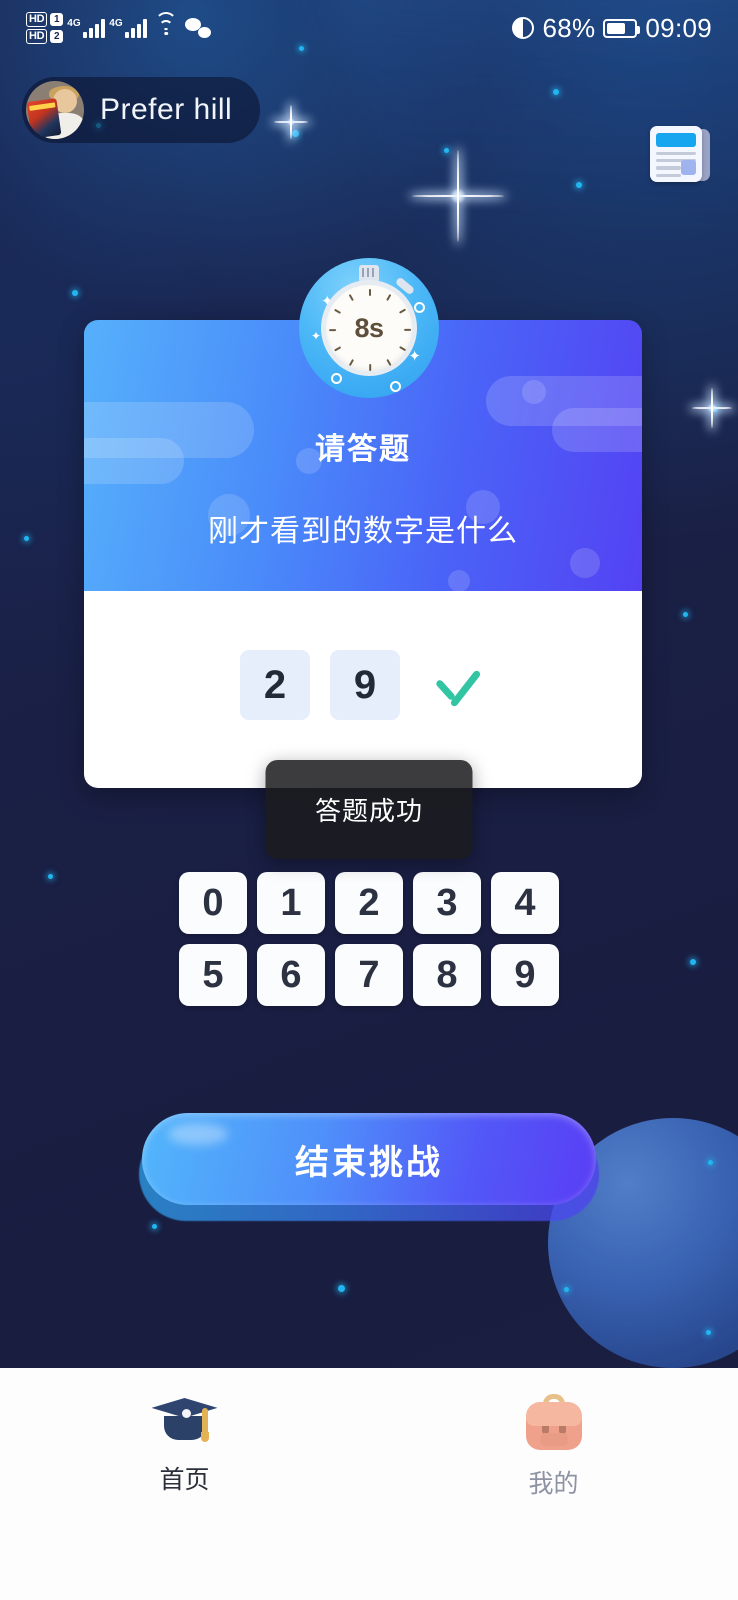 The width and height of the screenshot is (738, 1600). What do you see at coordinates (447, 975) in the screenshot?
I see `keypad-key-8: 8` at bounding box center [447, 975].